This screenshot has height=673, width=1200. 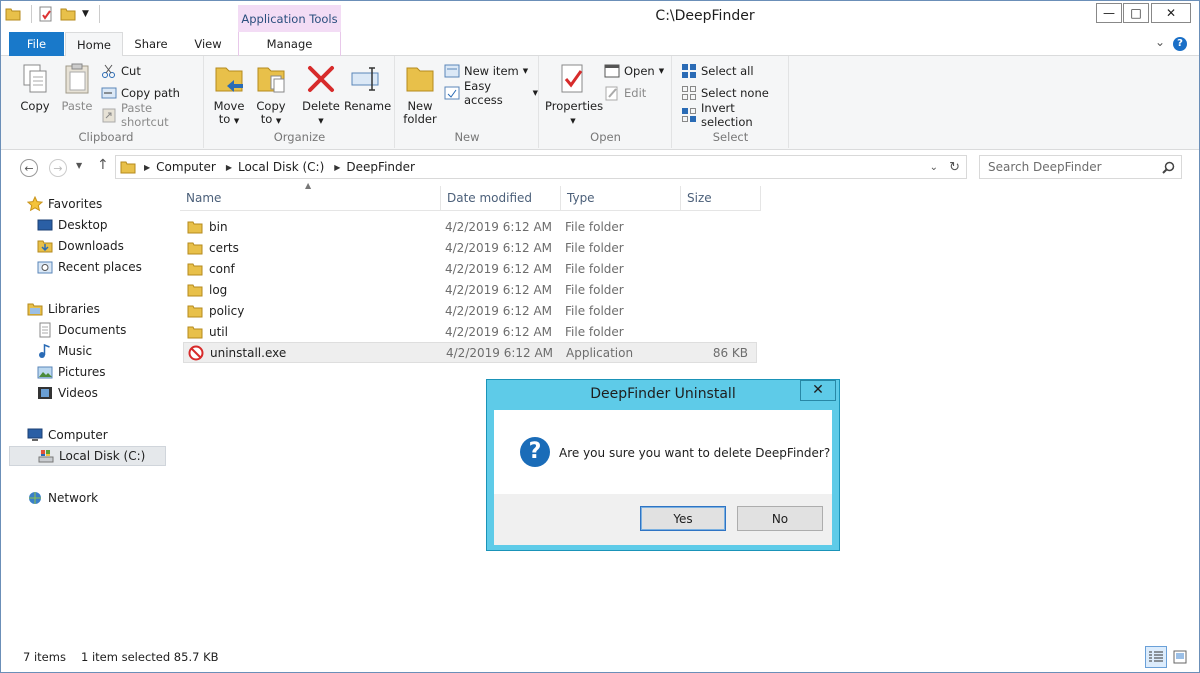 What do you see at coordinates (229, 95) in the screenshot?
I see `move-to-button: Move to ▼` at bounding box center [229, 95].